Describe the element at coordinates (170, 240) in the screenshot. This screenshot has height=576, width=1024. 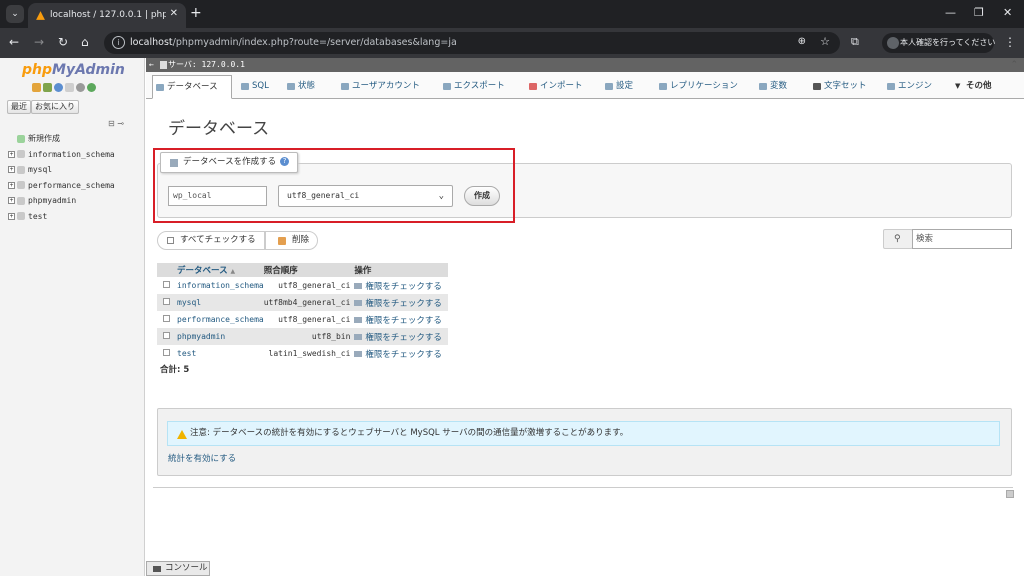
I see `checkbox` at that location.